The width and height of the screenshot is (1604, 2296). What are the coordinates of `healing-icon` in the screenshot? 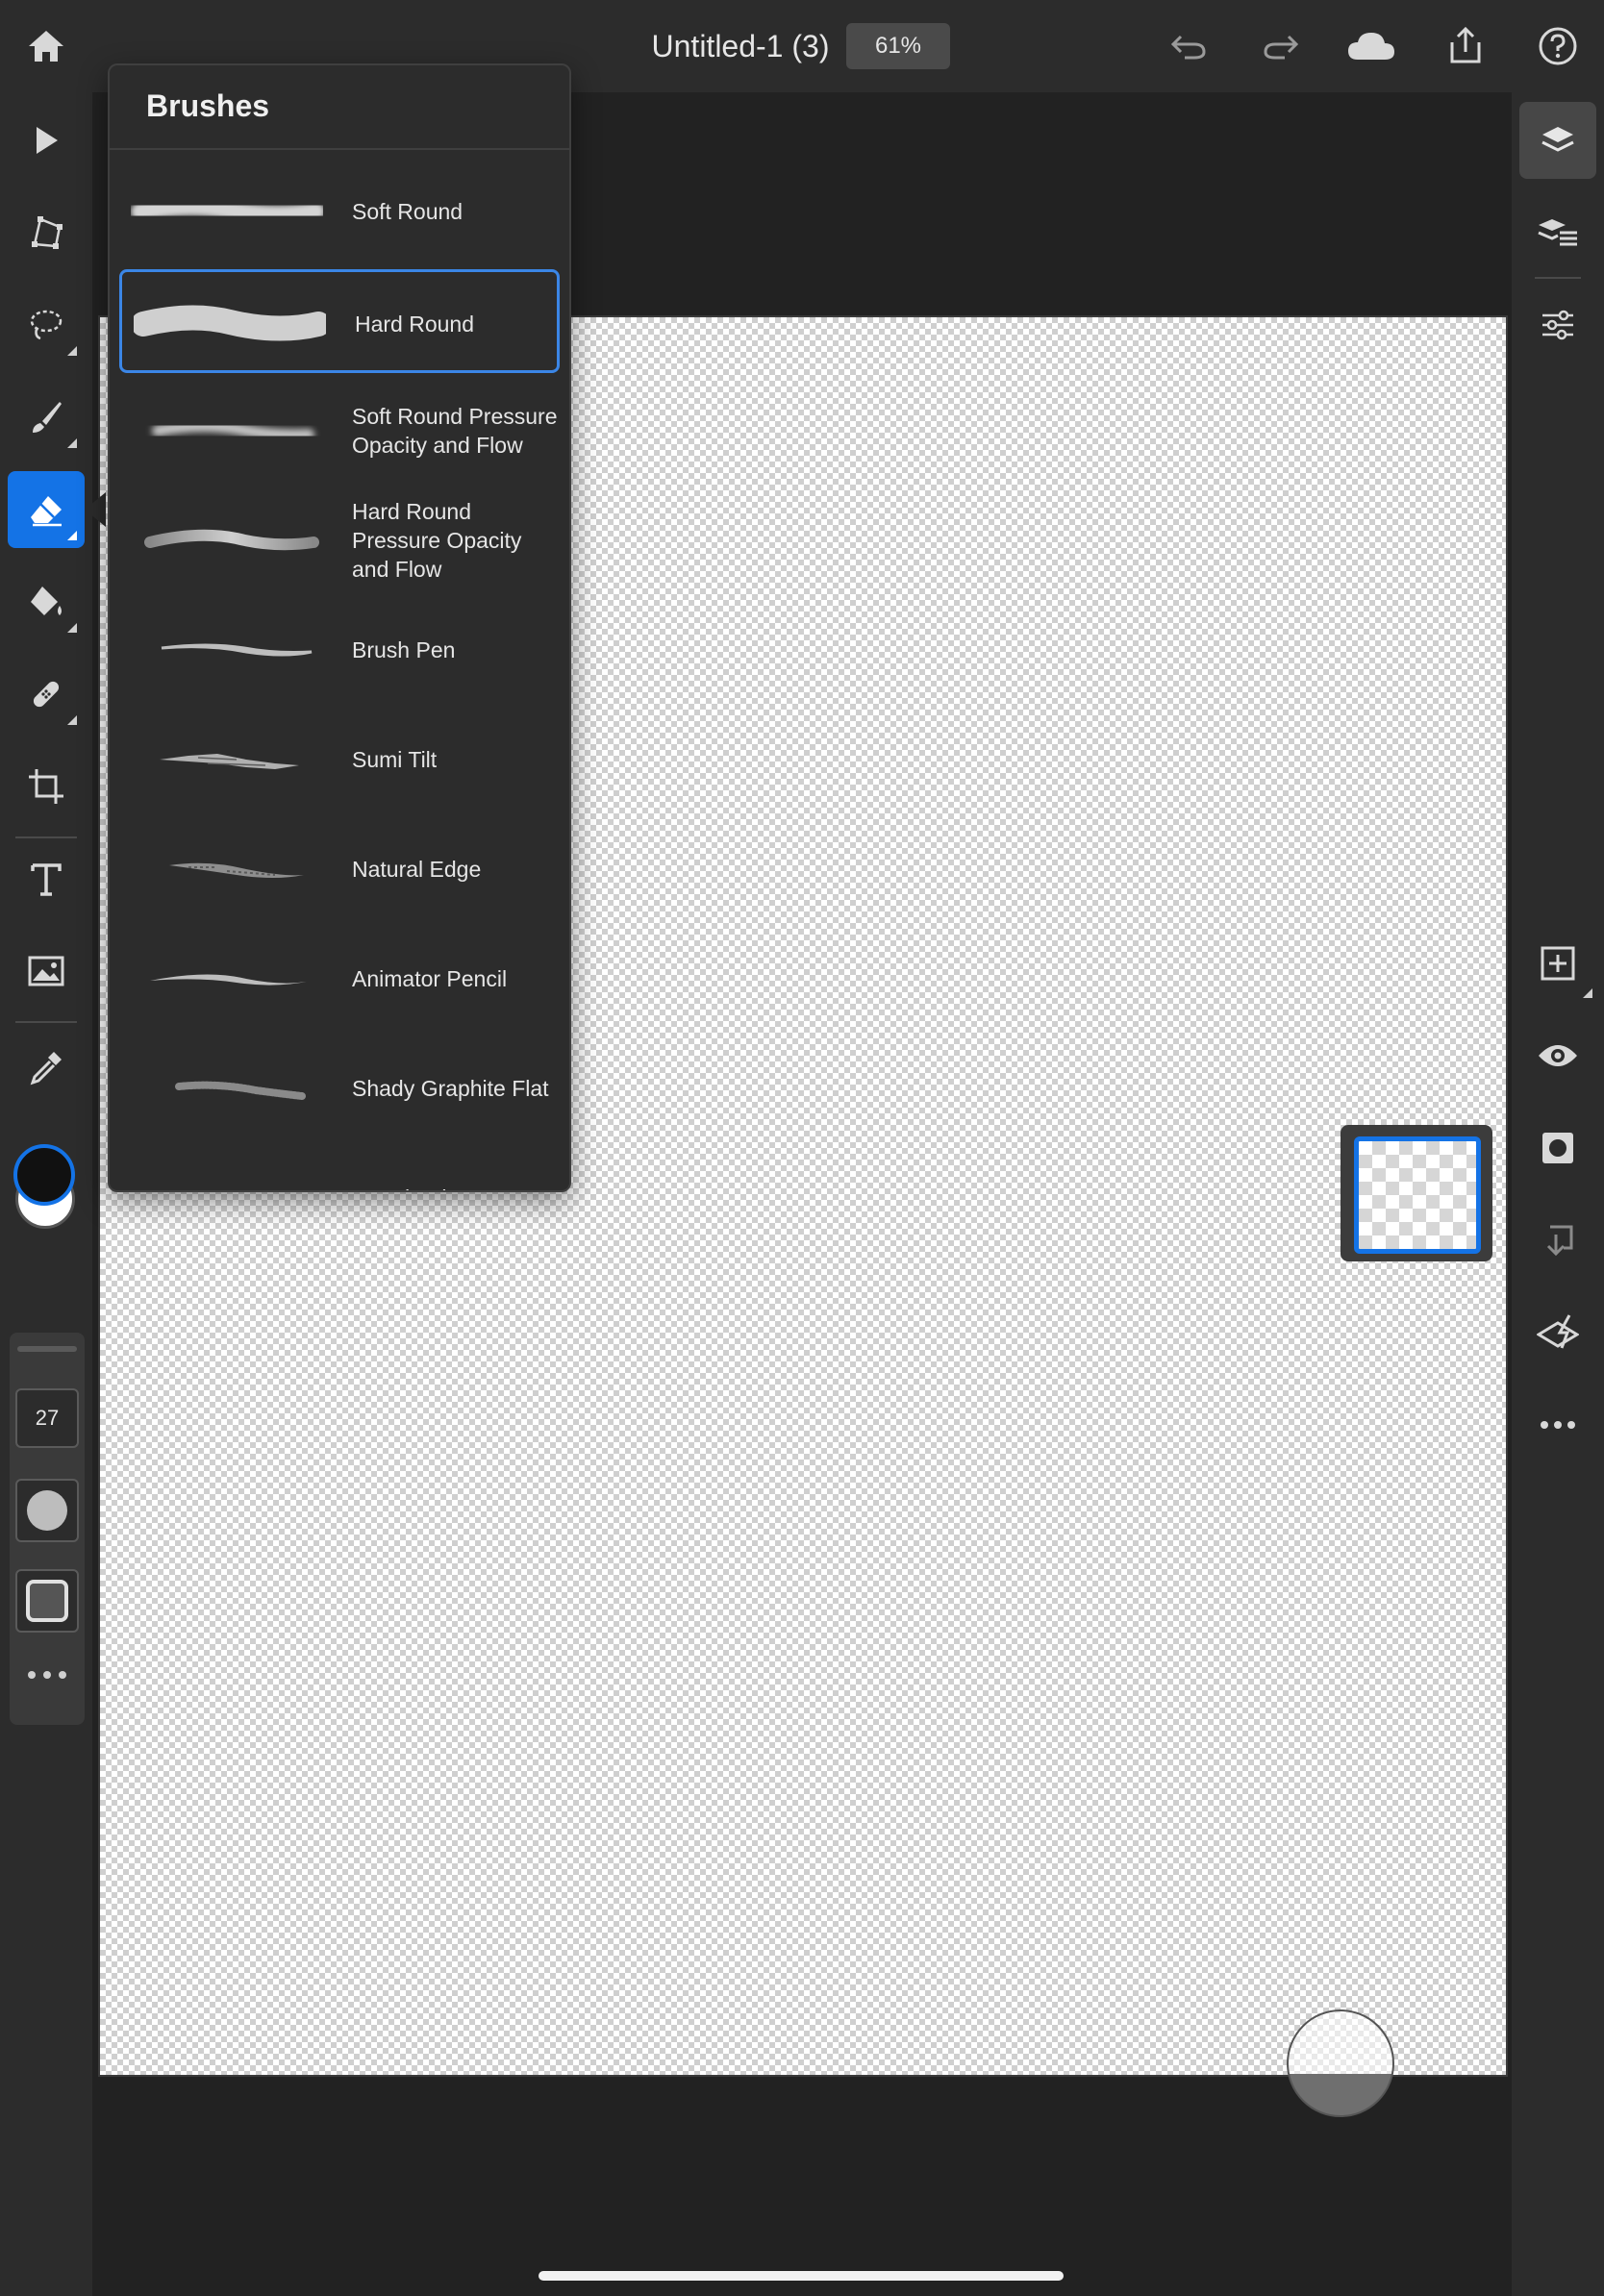 It's located at (46, 694).